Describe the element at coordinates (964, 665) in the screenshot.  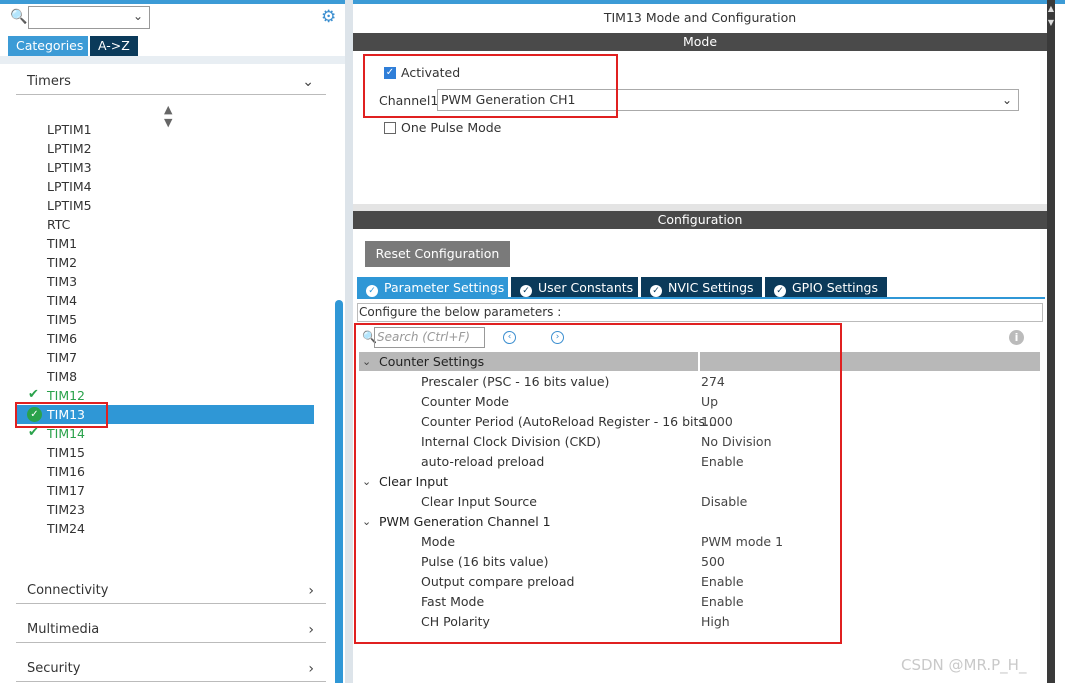
I see `watermark: CSDN @MR.P_H_` at that location.